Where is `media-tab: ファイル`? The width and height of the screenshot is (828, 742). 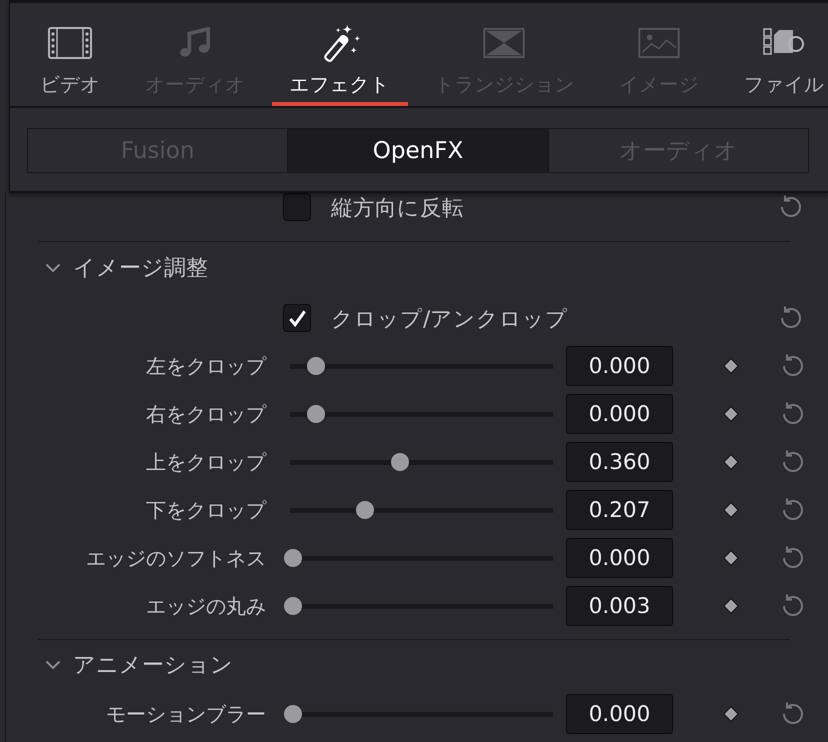 media-tab: ファイル is located at coordinates (777, 54).